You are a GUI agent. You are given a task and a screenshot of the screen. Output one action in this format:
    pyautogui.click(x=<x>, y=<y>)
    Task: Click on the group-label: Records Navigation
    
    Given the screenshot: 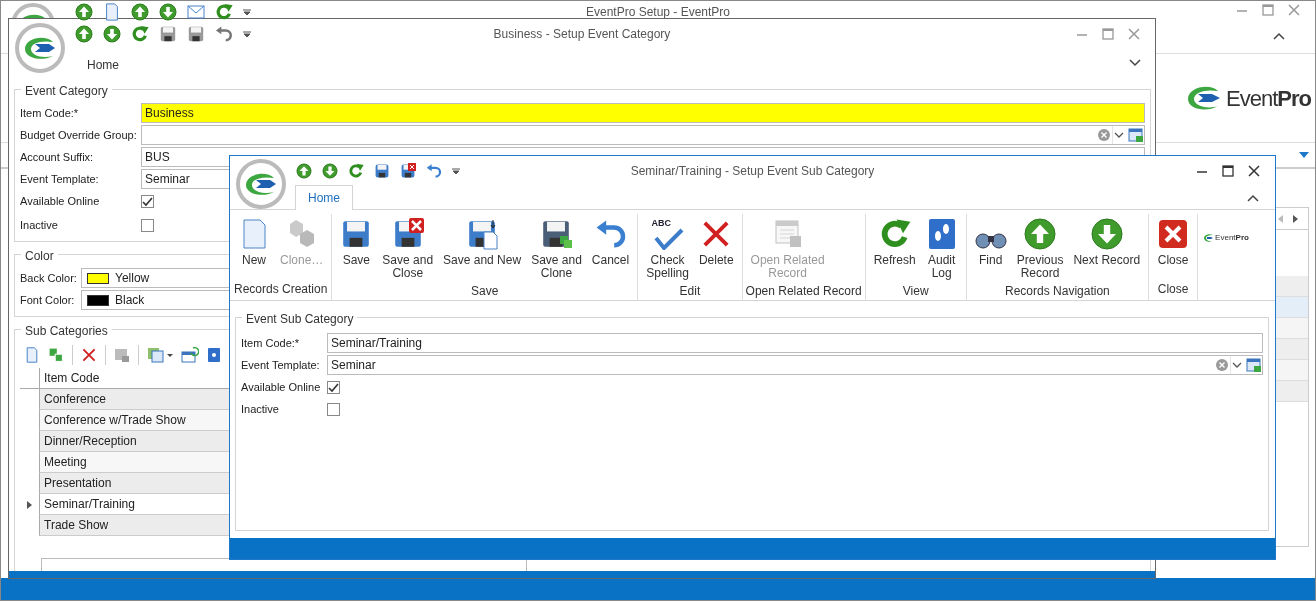 What is the action you would take?
    pyautogui.click(x=1057, y=291)
    